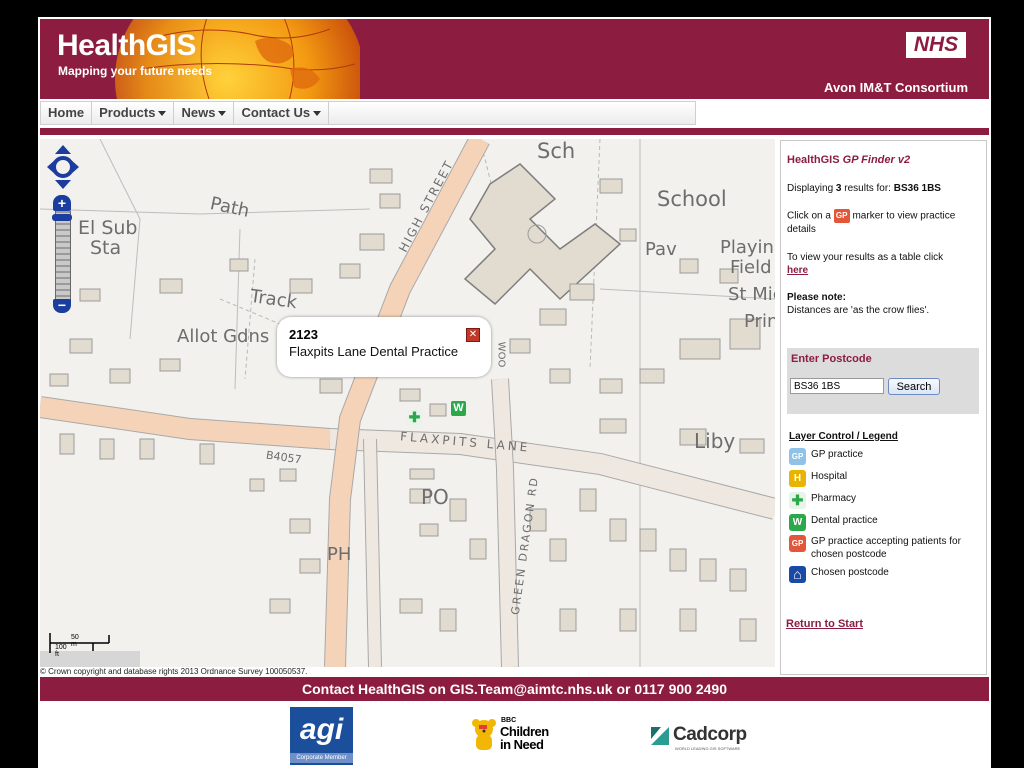 Image resolution: width=1024 pixels, height=768 pixels. What do you see at coordinates (303, 334) in the screenshot?
I see `popup-practice-number: 2123` at bounding box center [303, 334].